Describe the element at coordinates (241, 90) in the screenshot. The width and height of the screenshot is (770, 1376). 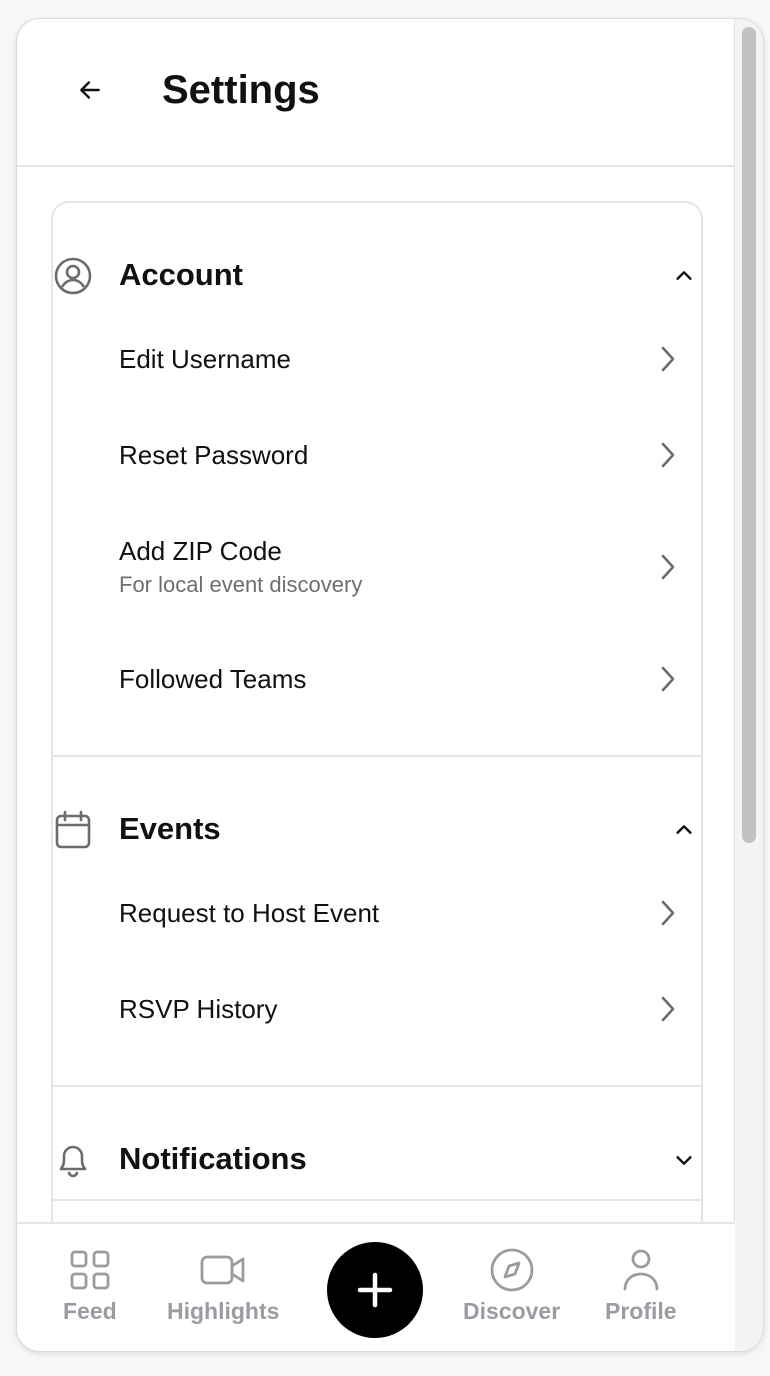
I see `page-title: Settings` at that location.